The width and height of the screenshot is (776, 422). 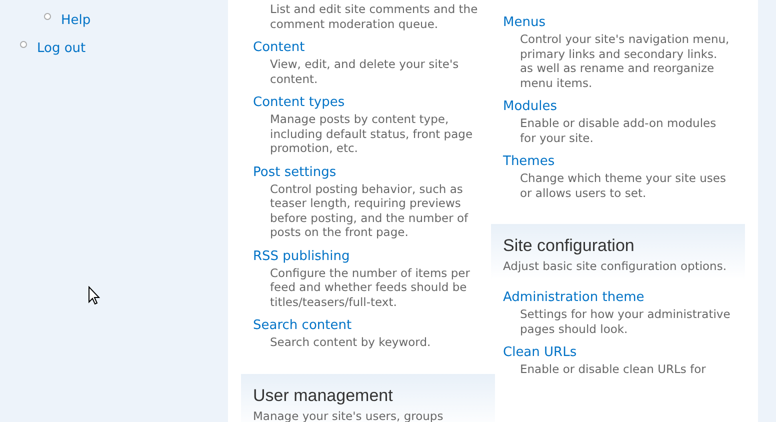 I want to click on admin-link: Menus, so click(x=524, y=23).